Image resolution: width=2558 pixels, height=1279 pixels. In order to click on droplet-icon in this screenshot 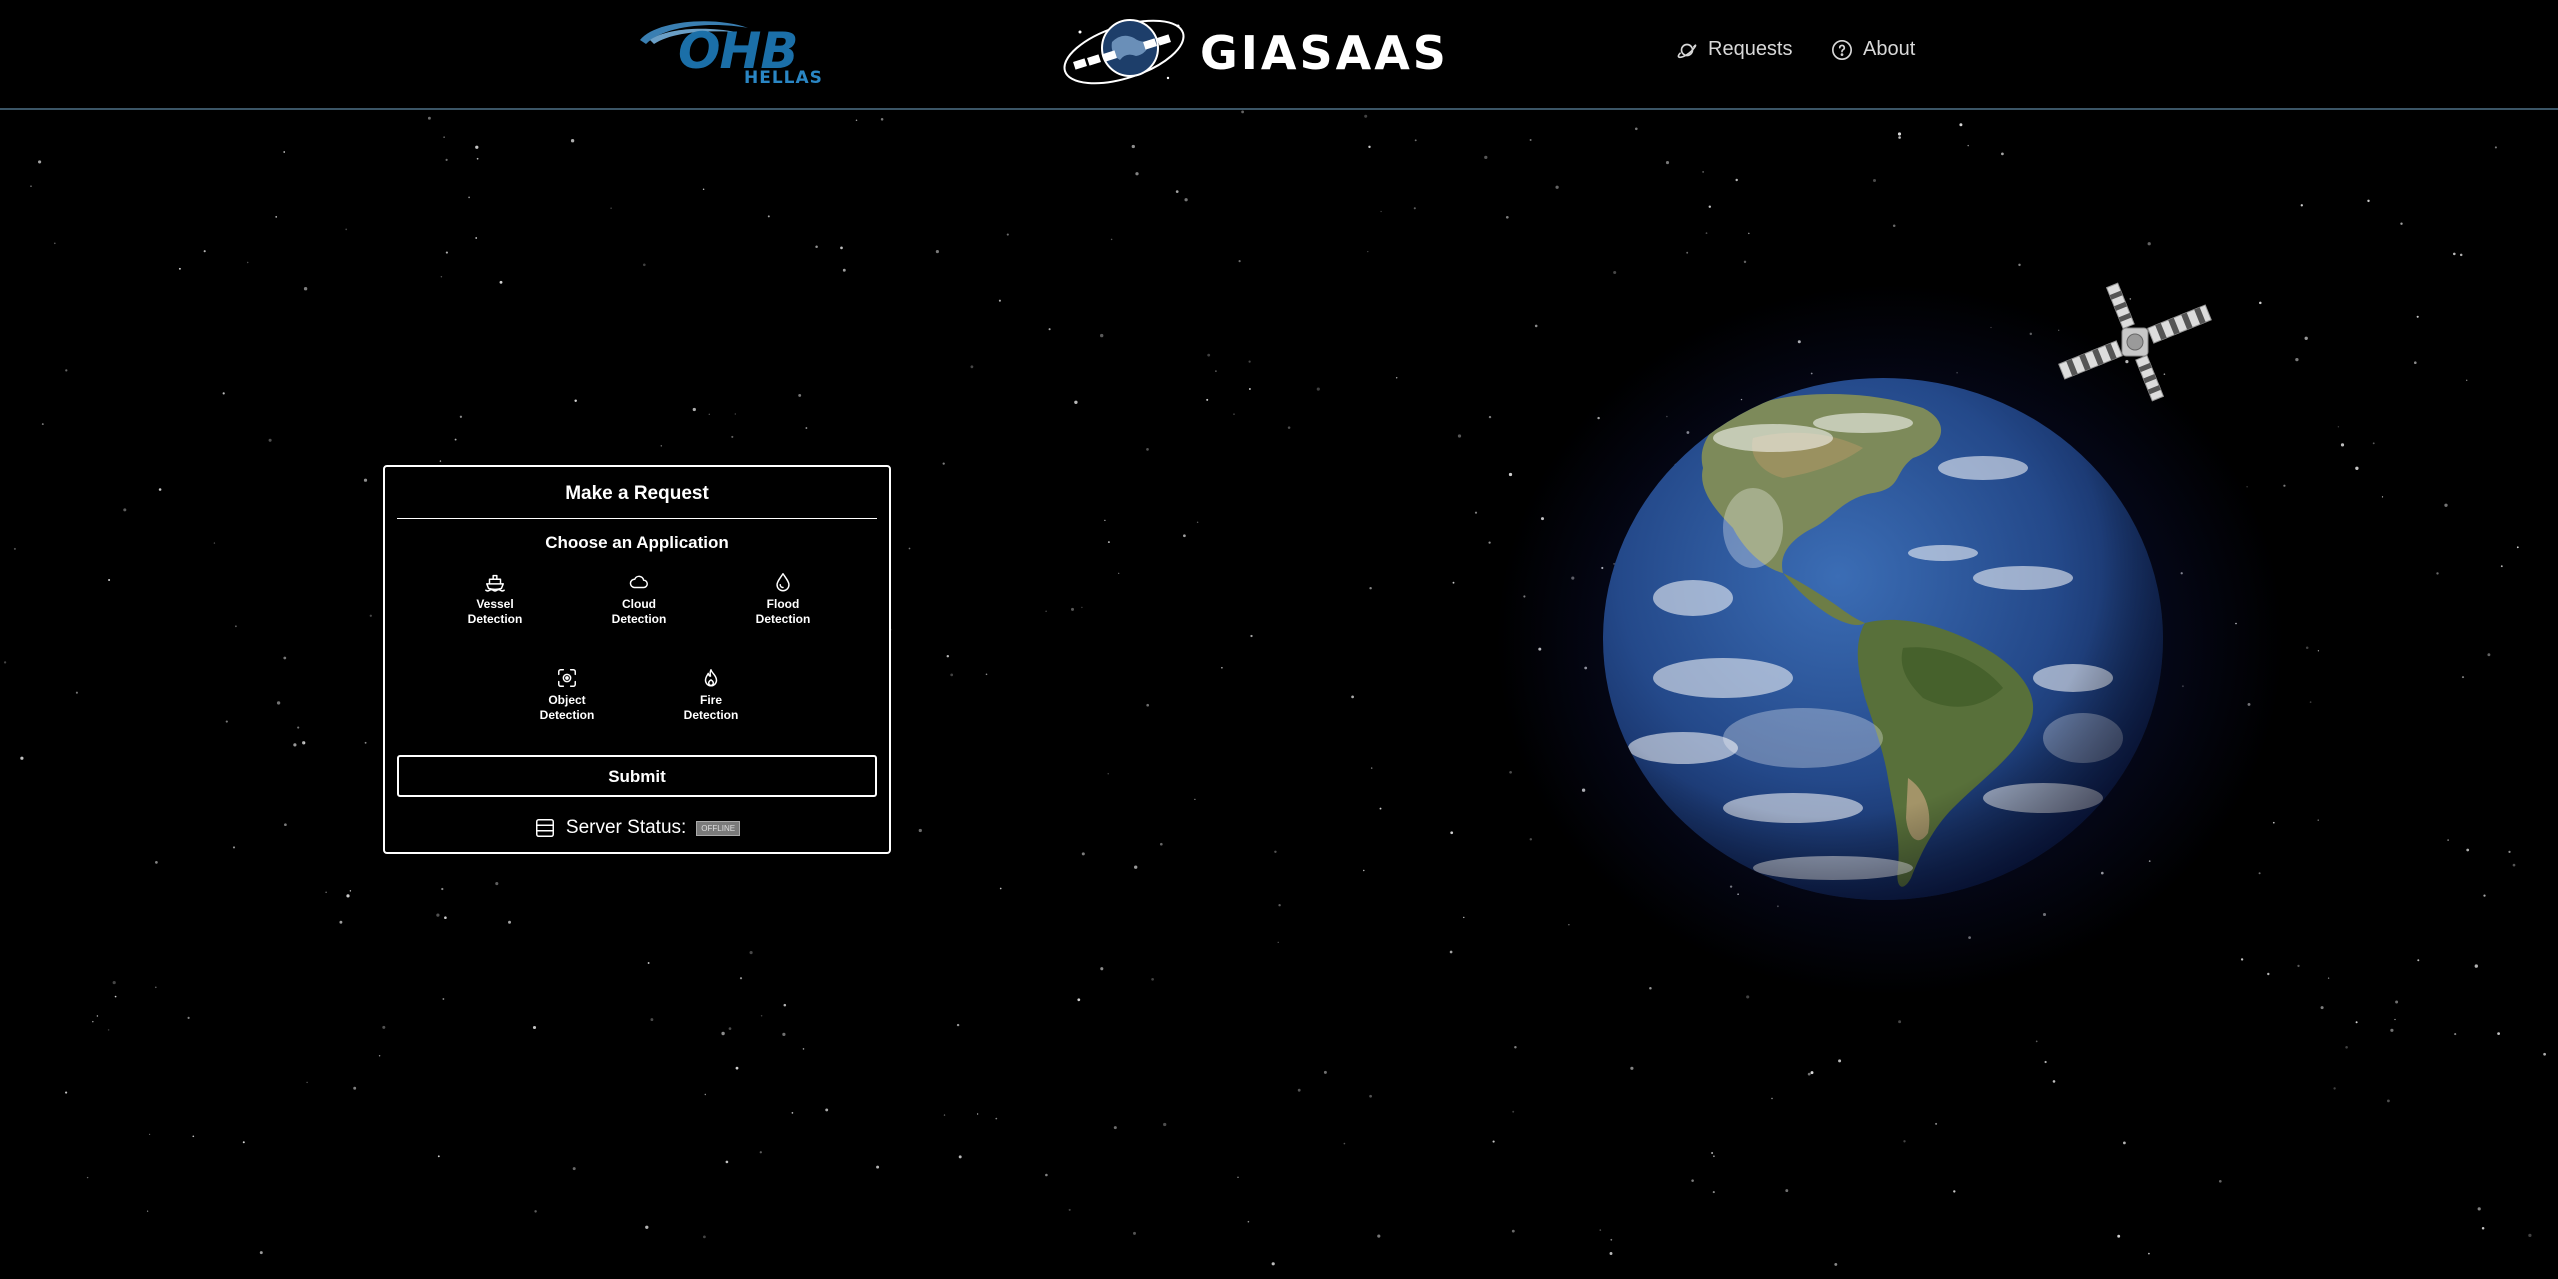, I will do `click(783, 582)`.